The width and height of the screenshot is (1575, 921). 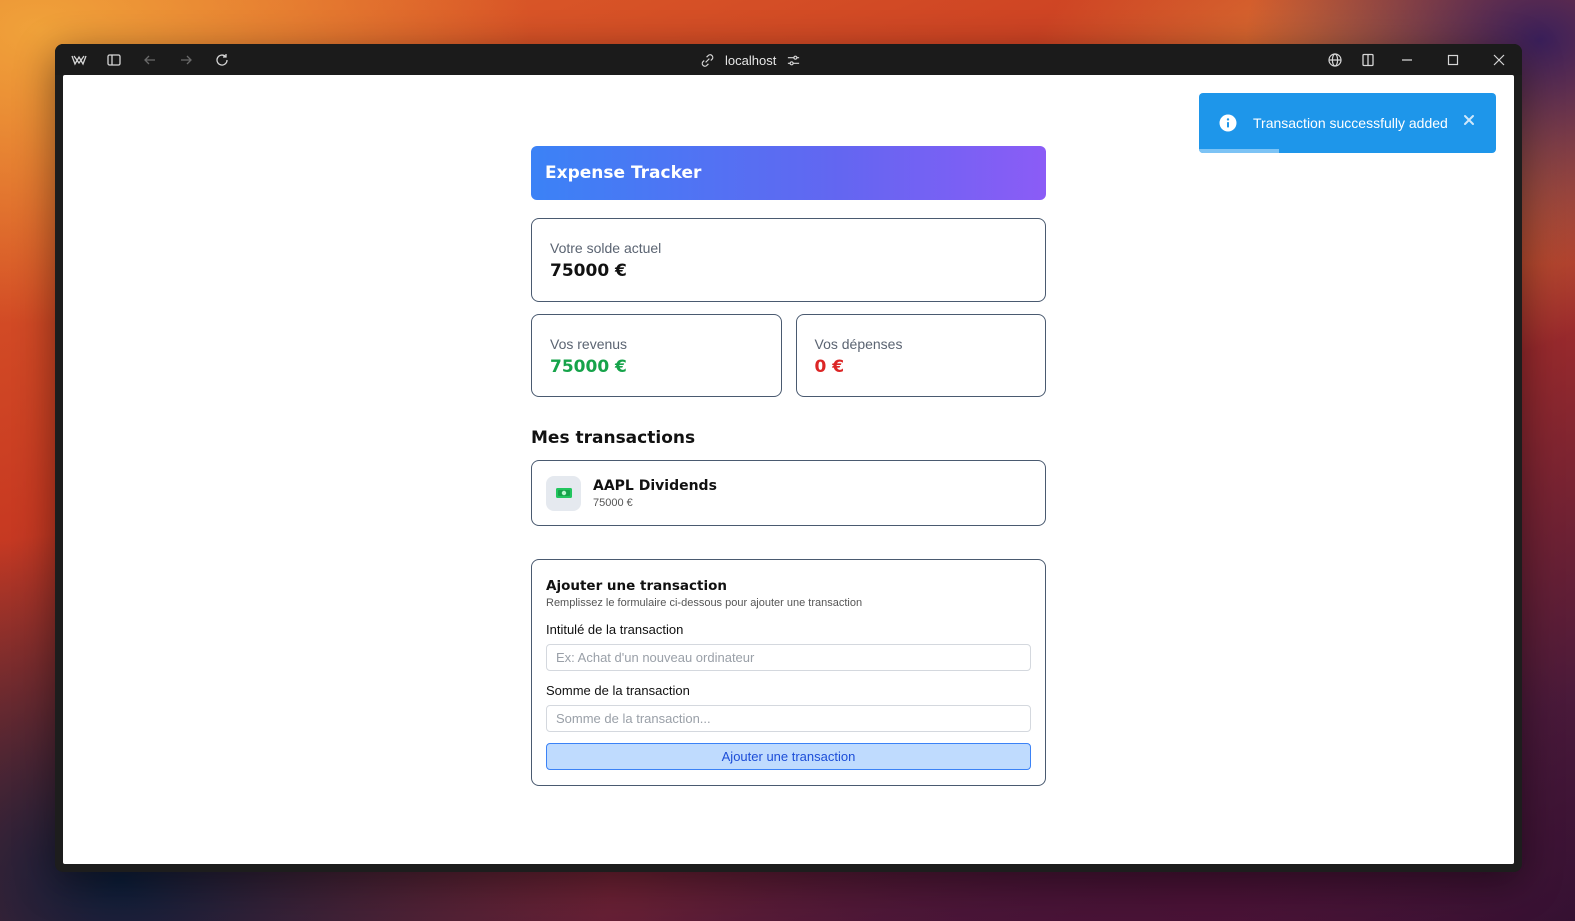 I want to click on transaction-item: AAPL Dividends 75000 €, so click(x=788, y=493).